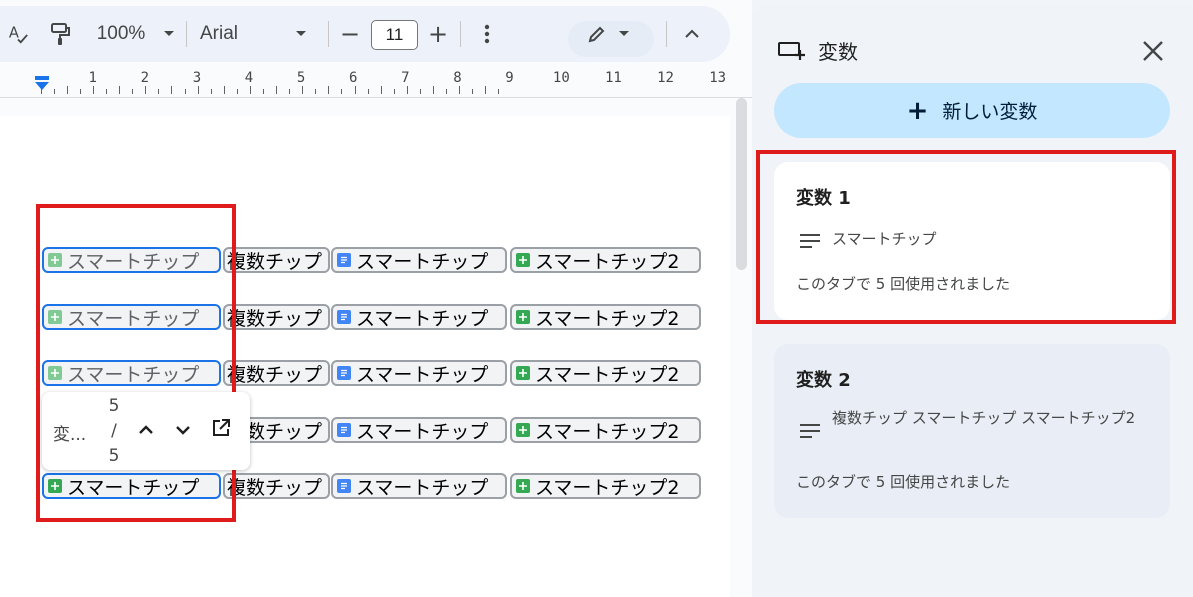 Image resolution: width=1193 pixels, height=597 pixels. Describe the element at coordinates (376, 80) in the screenshot. I see `ruler: 1 2 3 4 5 6 7 8 9 10 11 12 13` at that location.